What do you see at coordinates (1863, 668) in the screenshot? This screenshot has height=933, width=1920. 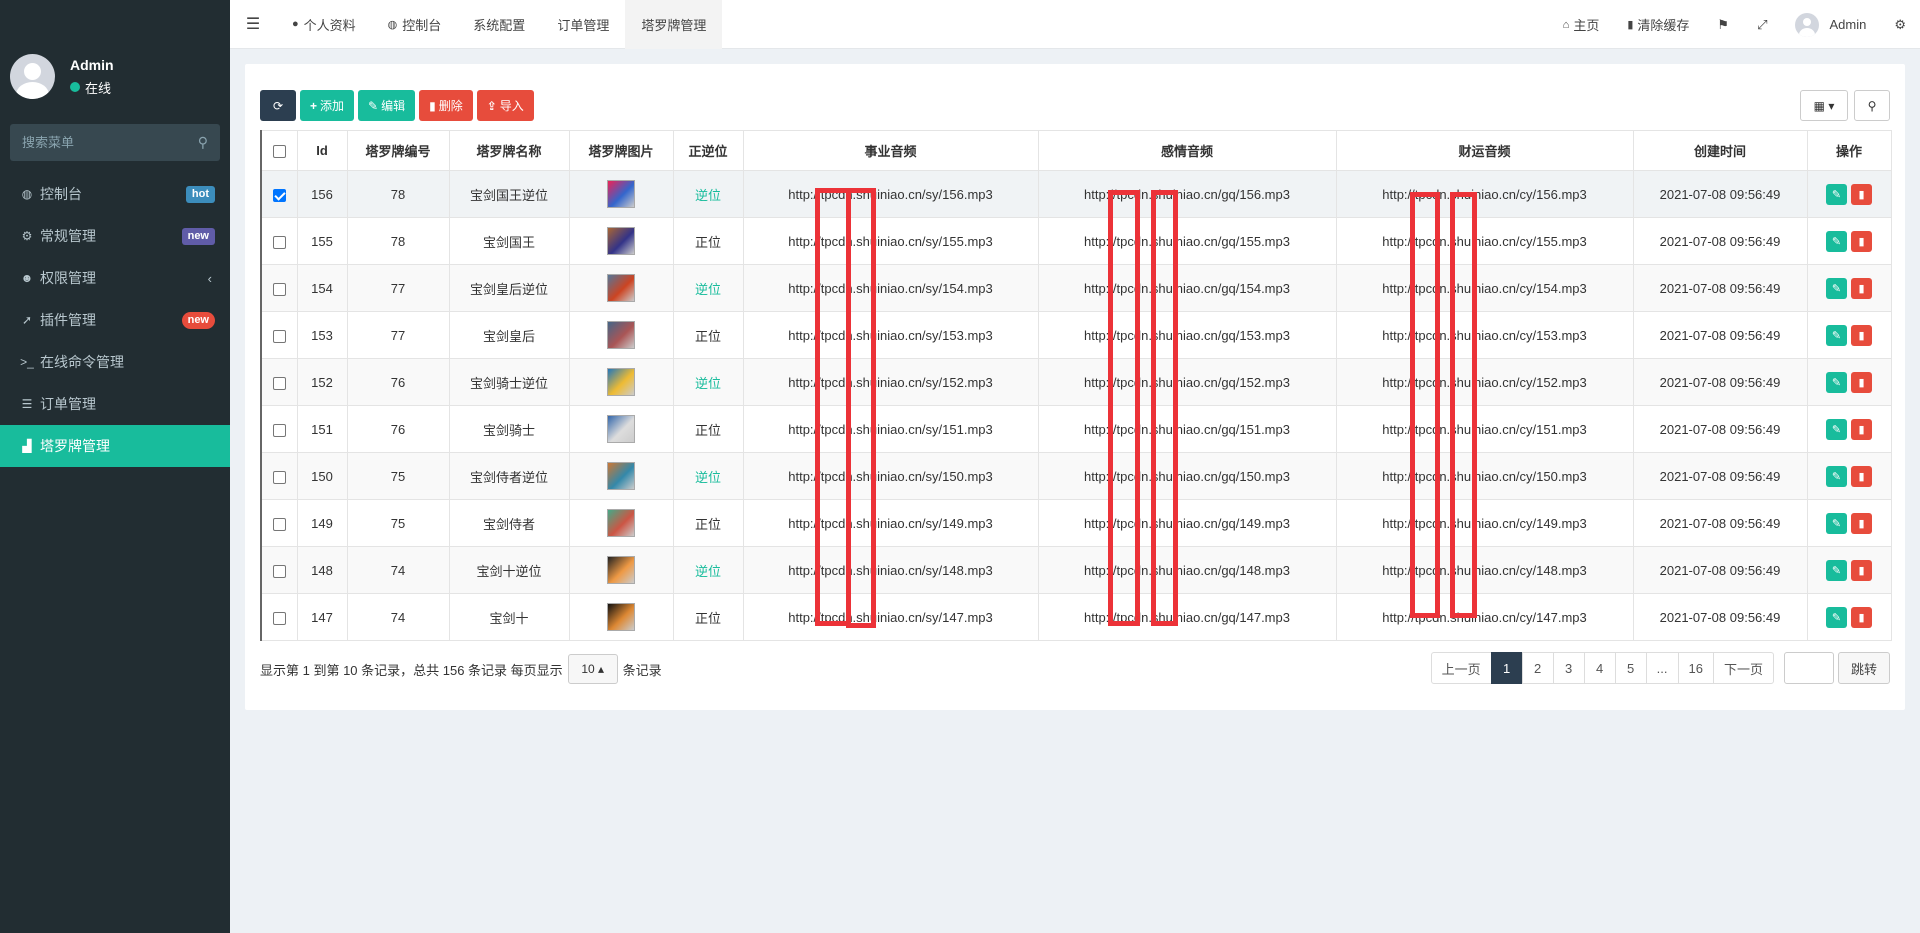 I see `jump-button: 跳转` at bounding box center [1863, 668].